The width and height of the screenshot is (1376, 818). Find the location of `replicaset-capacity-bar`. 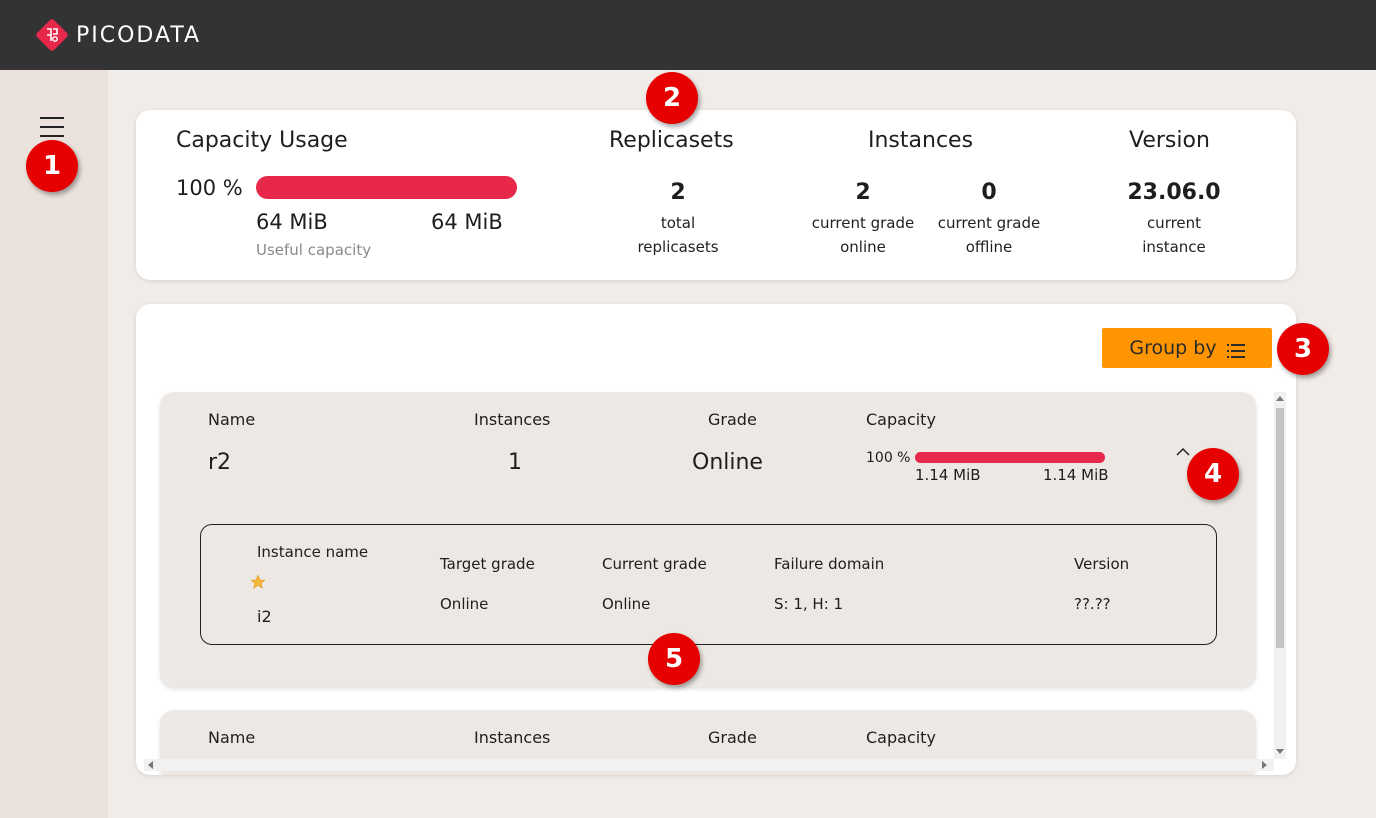

replicaset-capacity-bar is located at coordinates (1010, 457).